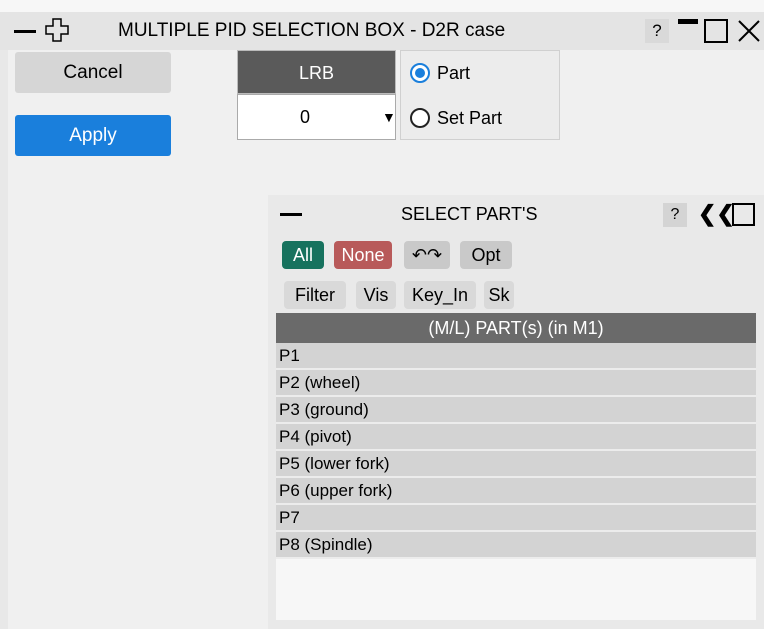 The height and width of the screenshot is (629, 764). What do you see at coordinates (376, 295) in the screenshot?
I see `visible-button: Vis` at bounding box center [376, 295].